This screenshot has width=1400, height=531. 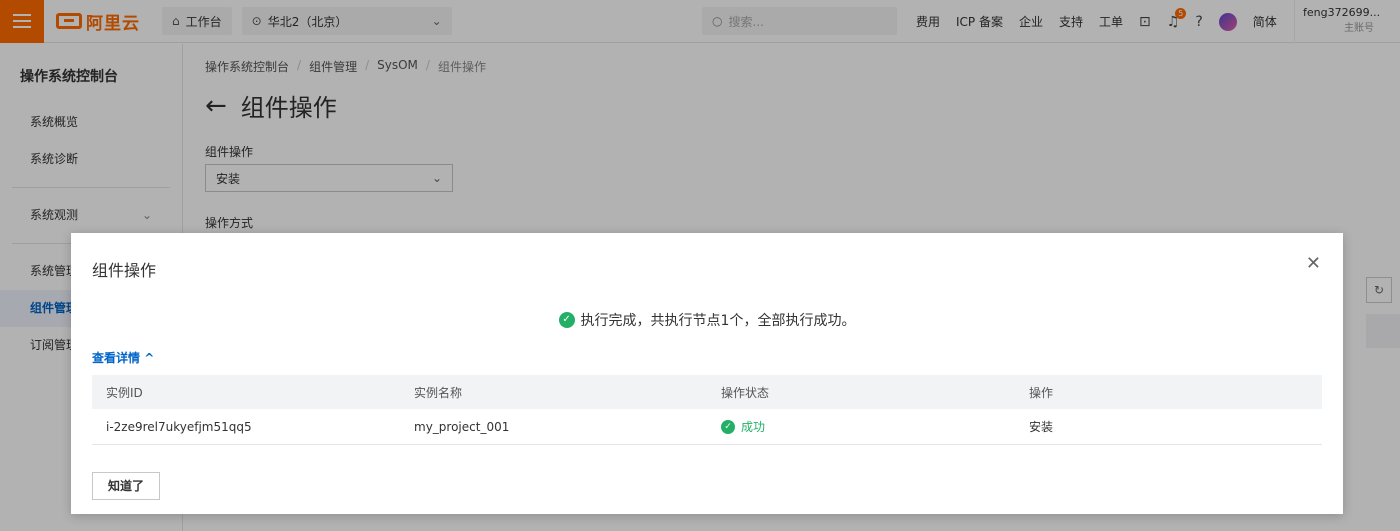 I want to click on status-badge: ✓ 成功, so click(x=868, y=426).